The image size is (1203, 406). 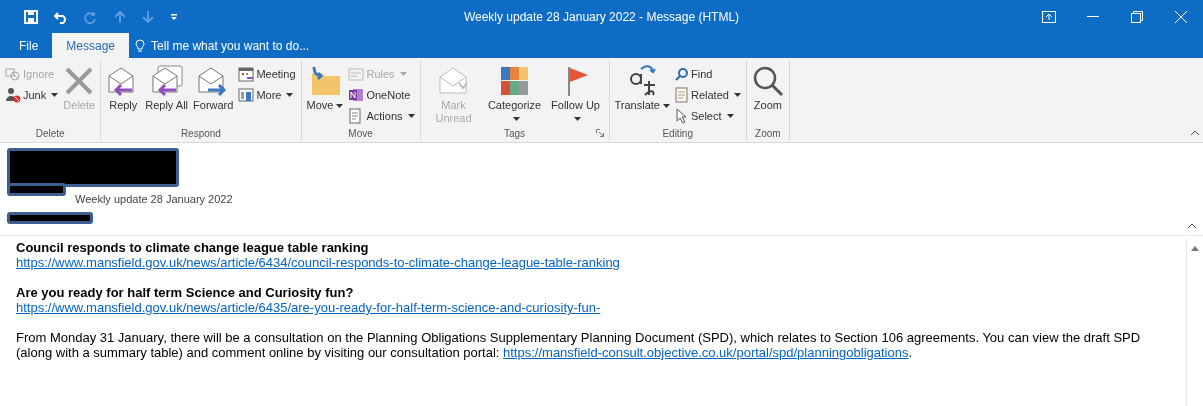 I want to click on article-heading: Are you ready for half term Science and Curiosity fun?, so click(x=185, y=292).